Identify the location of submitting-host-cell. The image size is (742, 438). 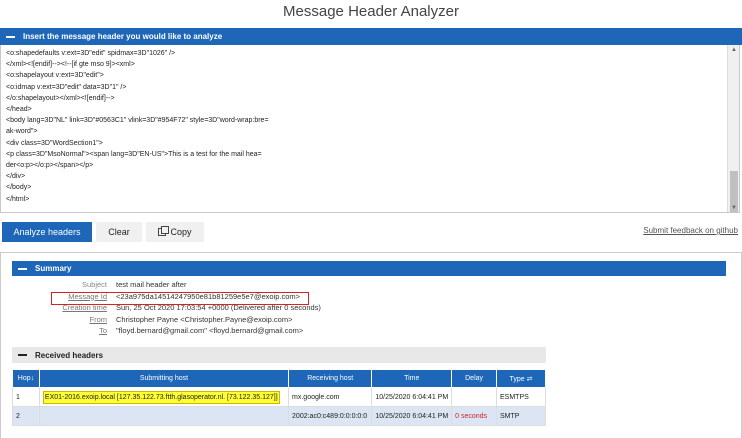
(164, 416).